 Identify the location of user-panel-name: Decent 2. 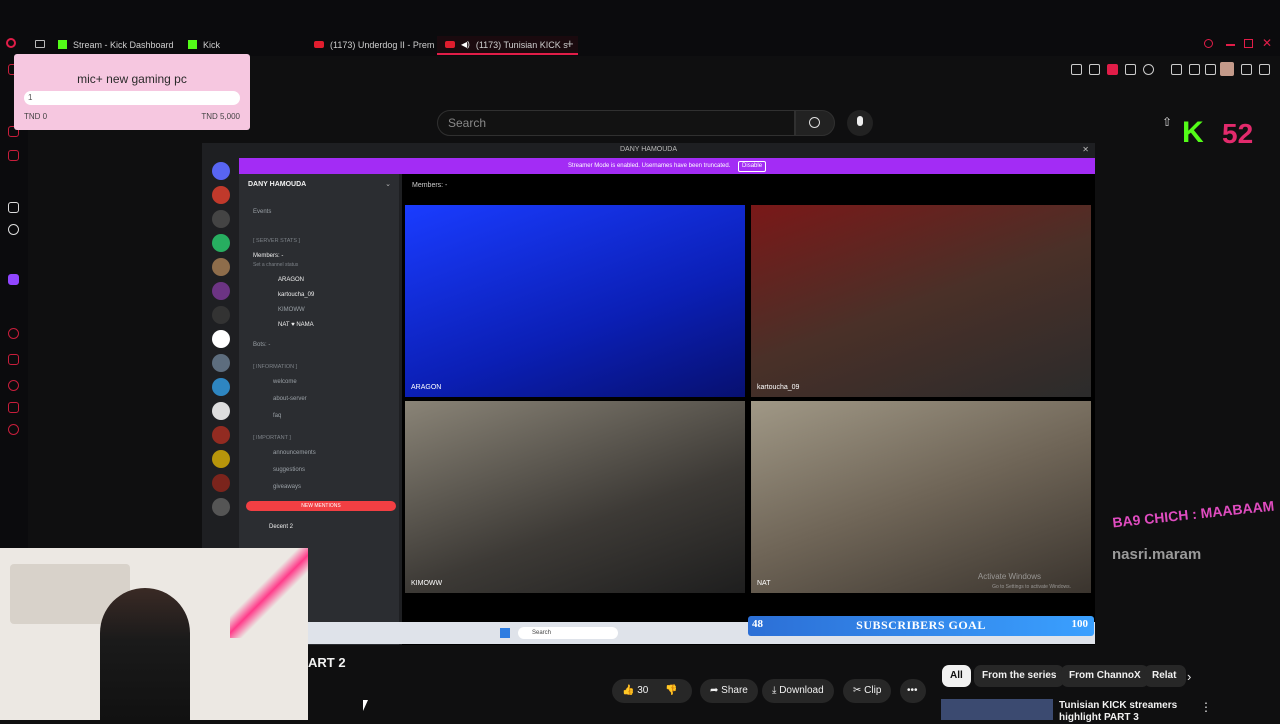
(281, 527).